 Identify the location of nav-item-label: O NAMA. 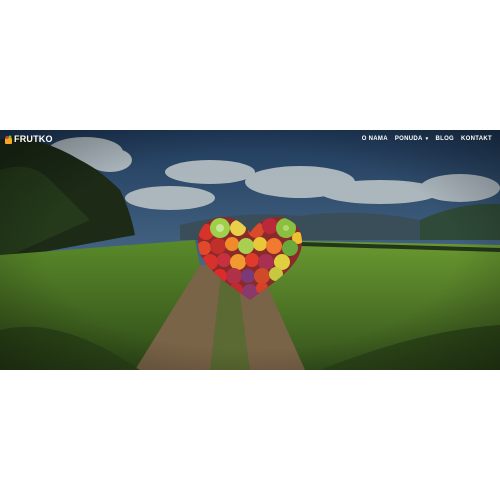
(374, 139).